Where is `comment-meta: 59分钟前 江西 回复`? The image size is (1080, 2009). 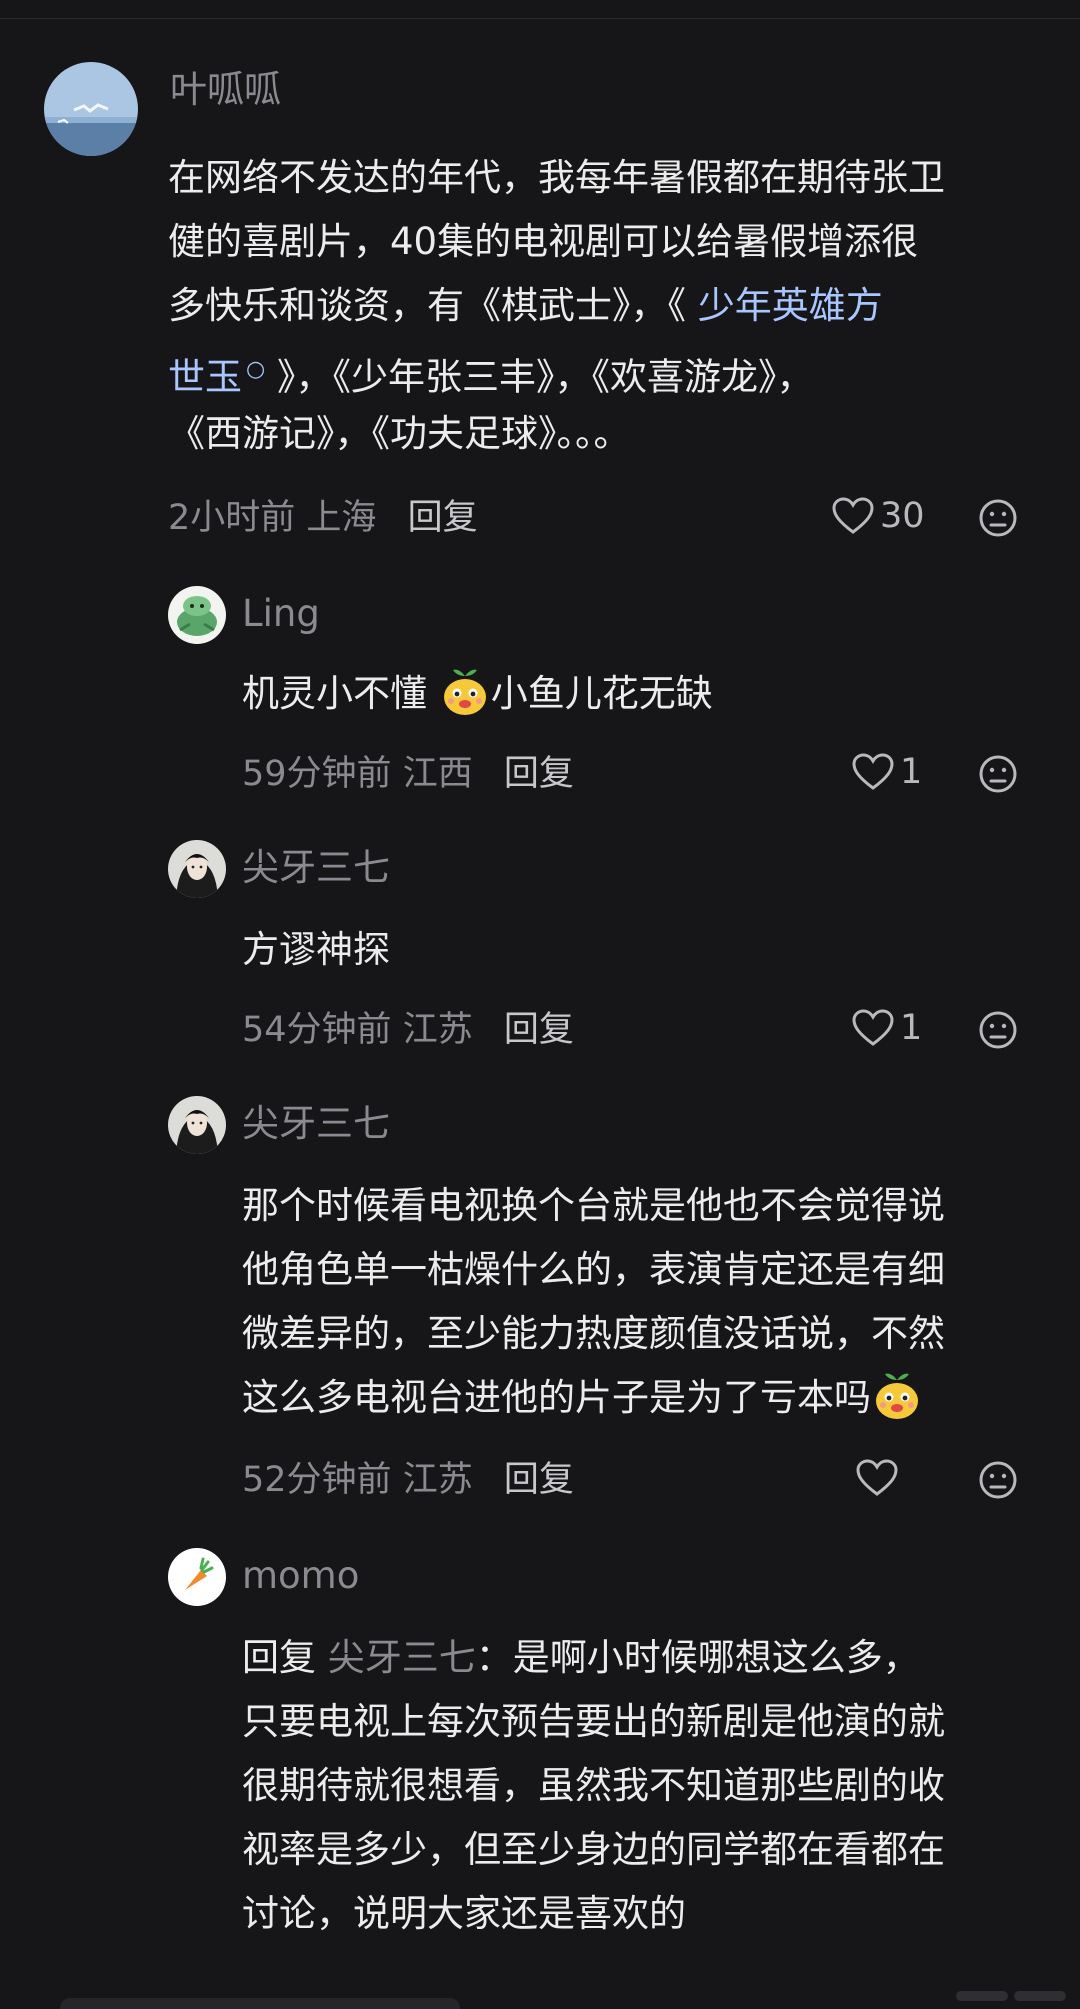
comment-meta: 59分钟前 江西 回复 is located at coordinates (408, 774).